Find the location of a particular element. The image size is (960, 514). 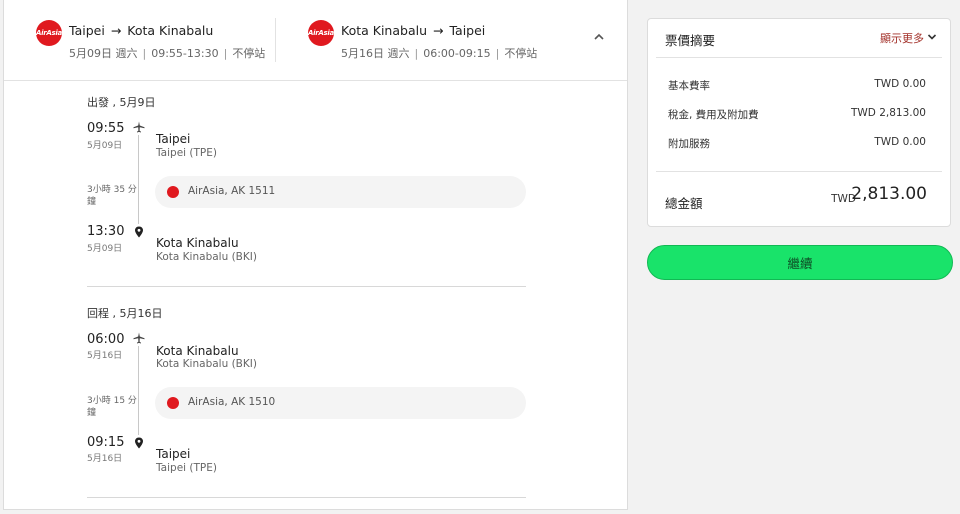

return-time-range: 06:00-09:15 is located at coordinates (457, 53).